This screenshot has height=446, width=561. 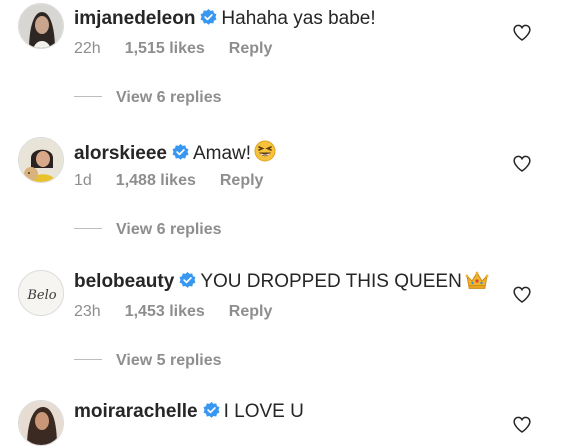 What do you see at coordinates (87, 48) in the screenshot?
I see `comment-time: 22h` at bounding box center [87, 48].